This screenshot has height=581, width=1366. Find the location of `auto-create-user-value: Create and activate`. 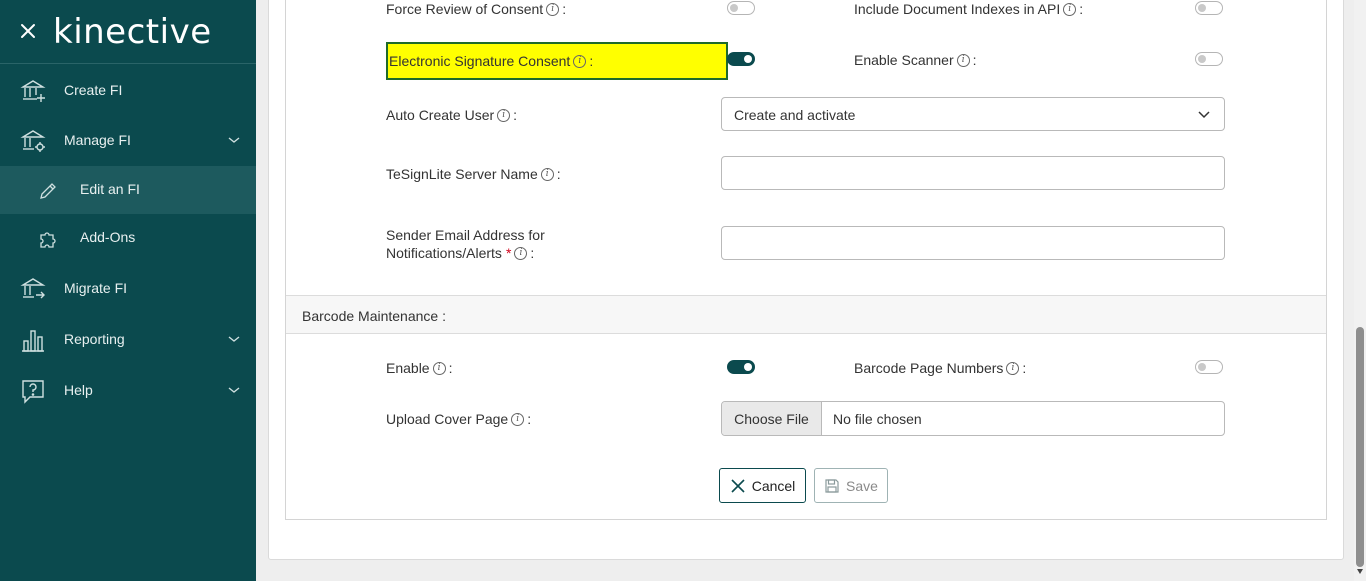

auto-create-user-value: Create and activate is located at coordinates (795, 115).